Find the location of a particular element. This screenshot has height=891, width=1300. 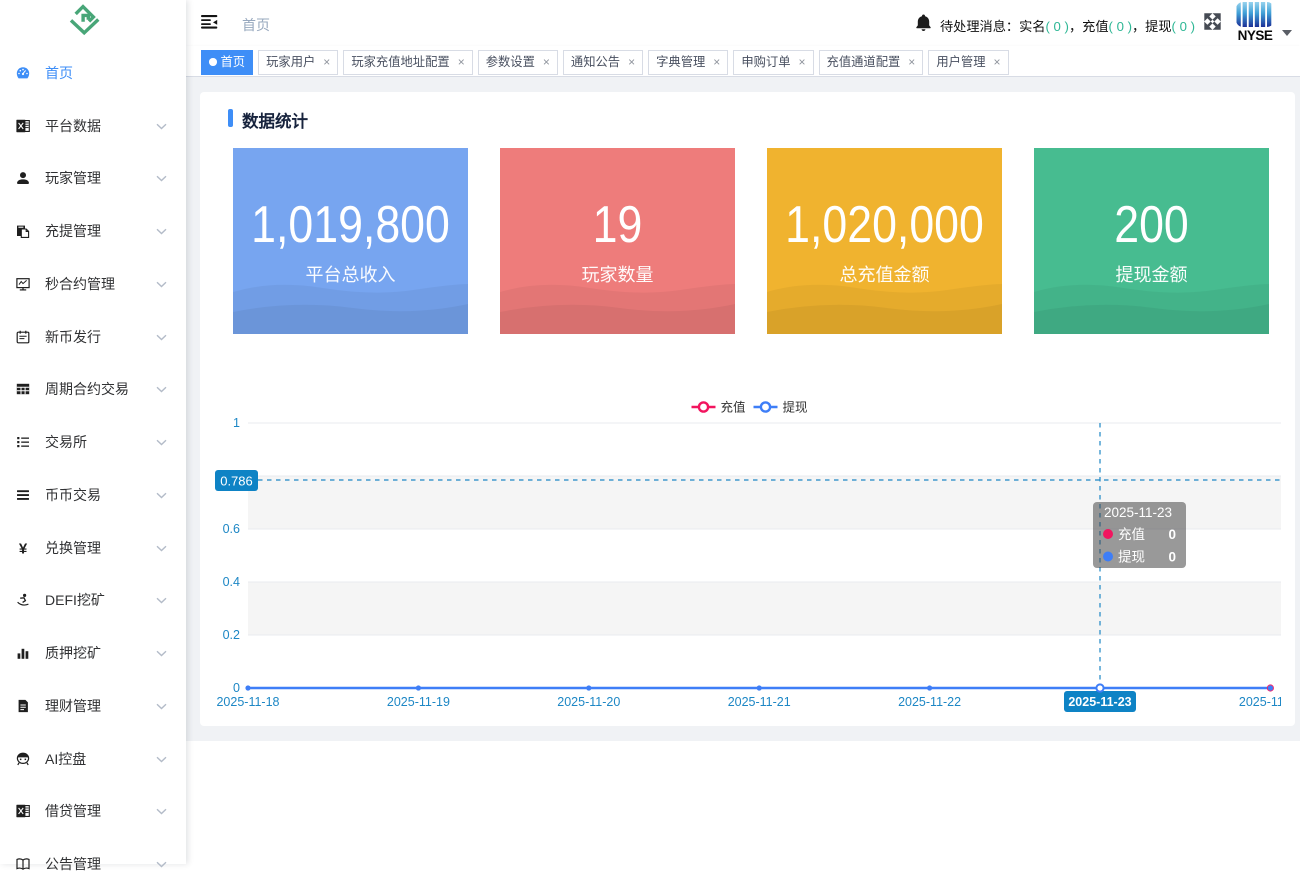

svg-text: 0.6 is located at coordinates (231, 529).